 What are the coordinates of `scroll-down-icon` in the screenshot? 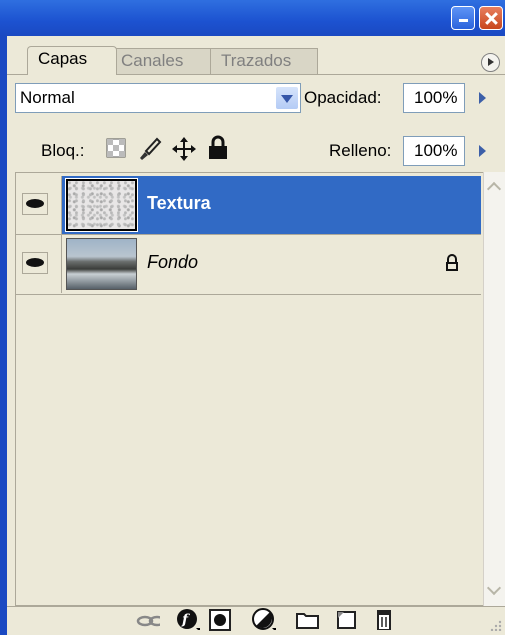 It's located at (494, 589).